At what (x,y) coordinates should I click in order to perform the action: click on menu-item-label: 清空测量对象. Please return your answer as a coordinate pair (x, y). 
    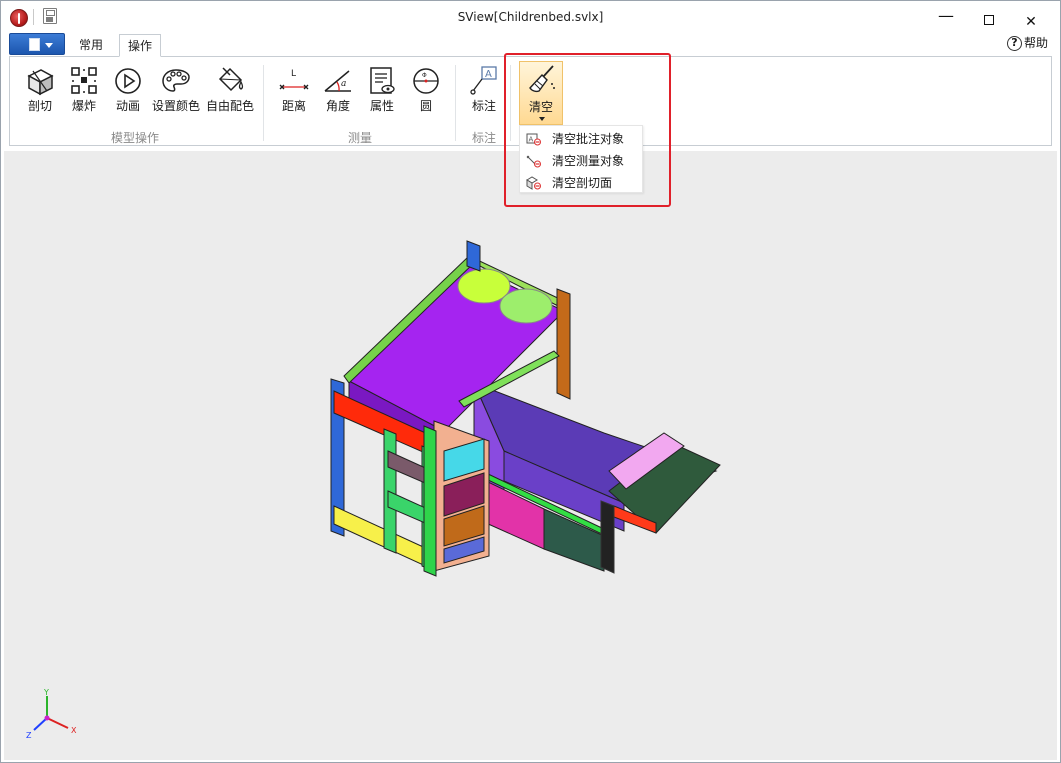
    Looking at the image, I should click on (588, 161).